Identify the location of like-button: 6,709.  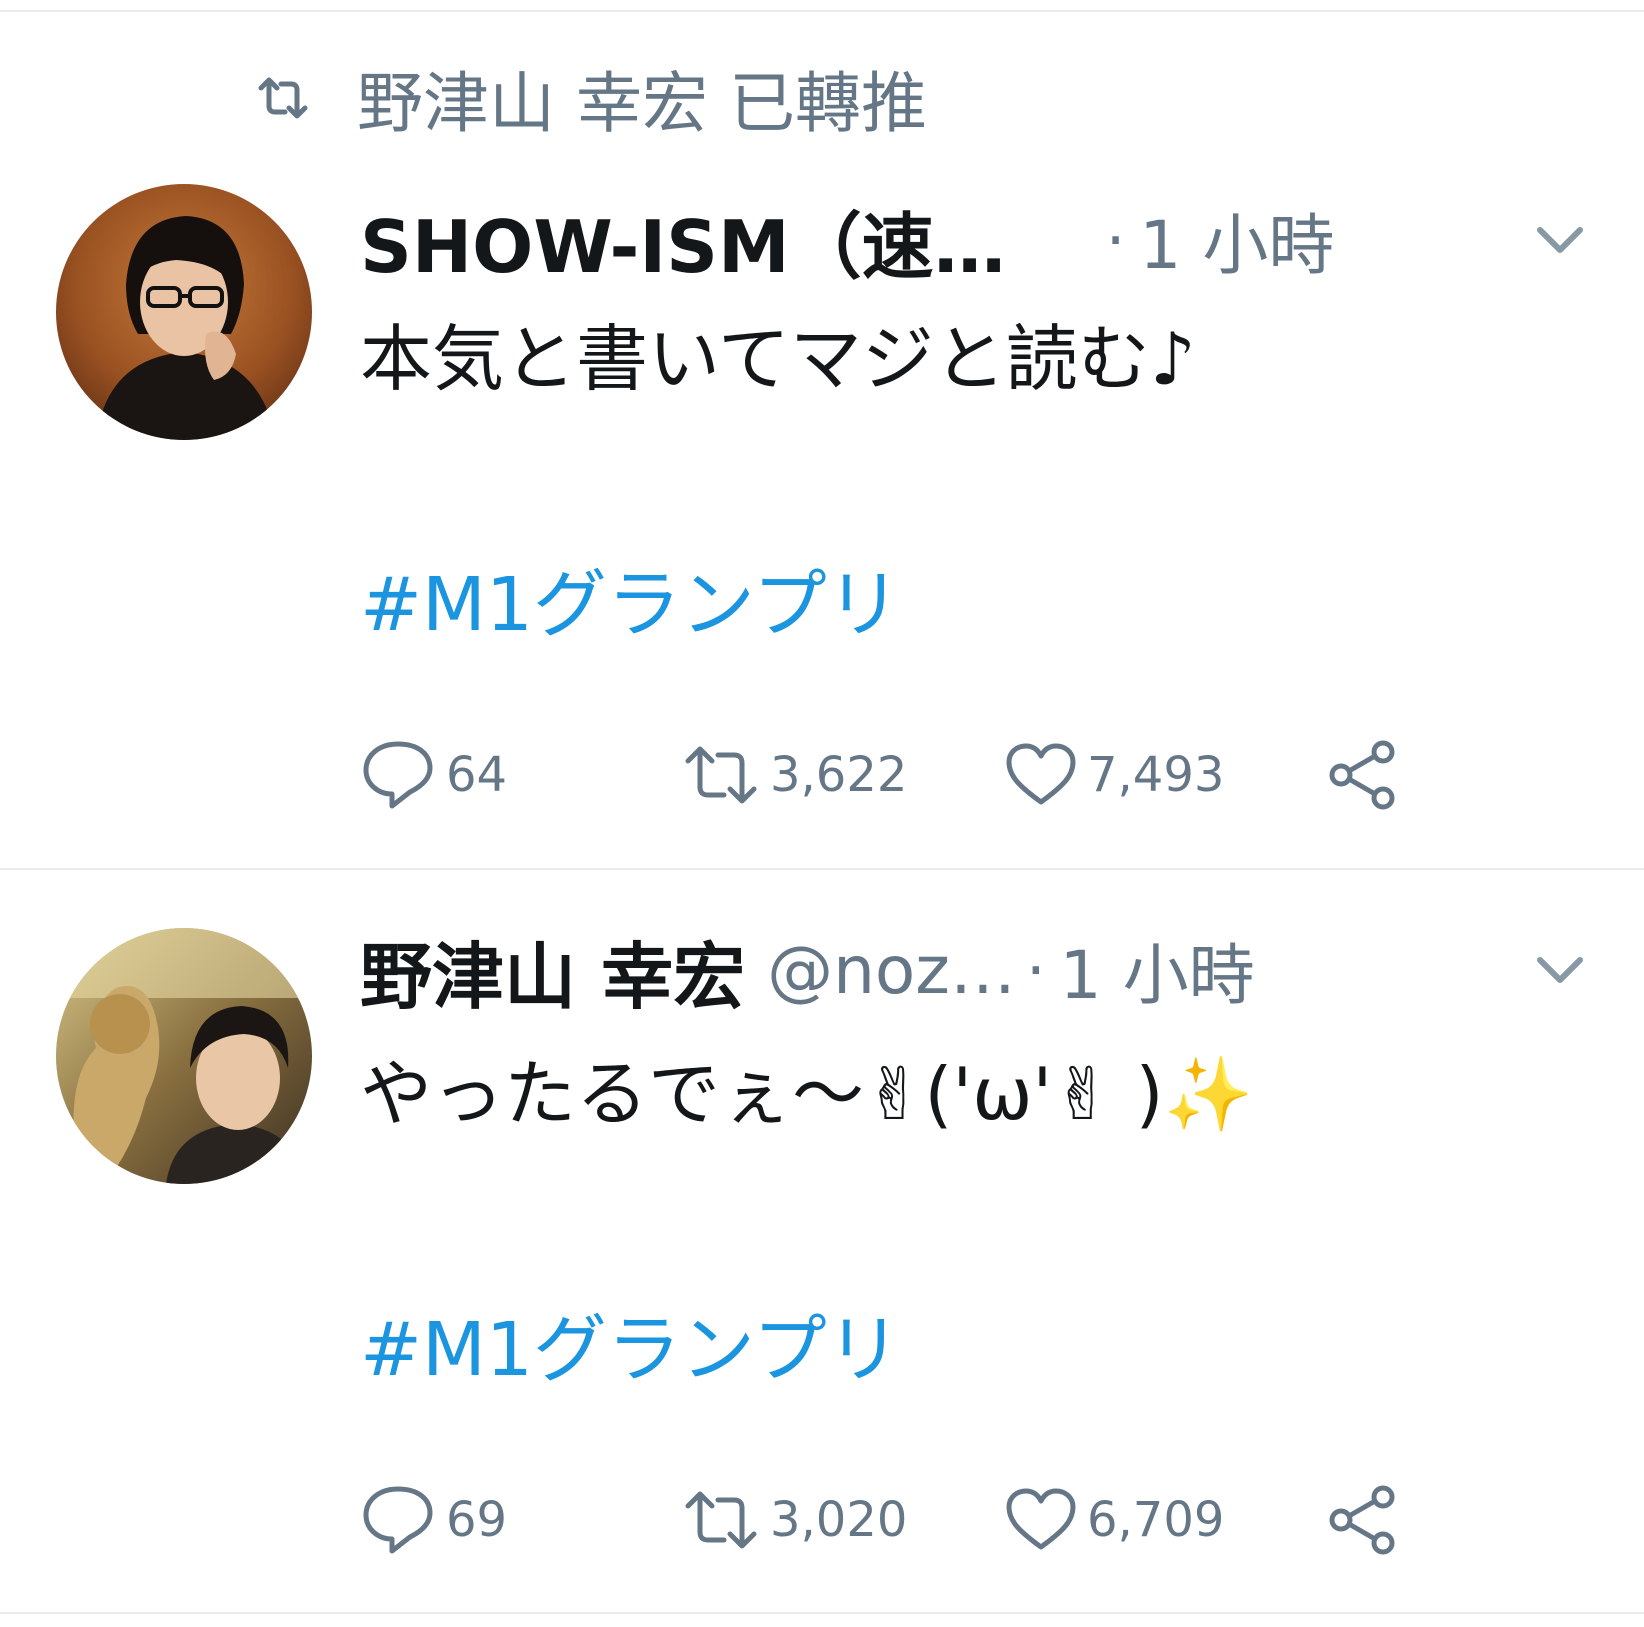
(1114, 1520).